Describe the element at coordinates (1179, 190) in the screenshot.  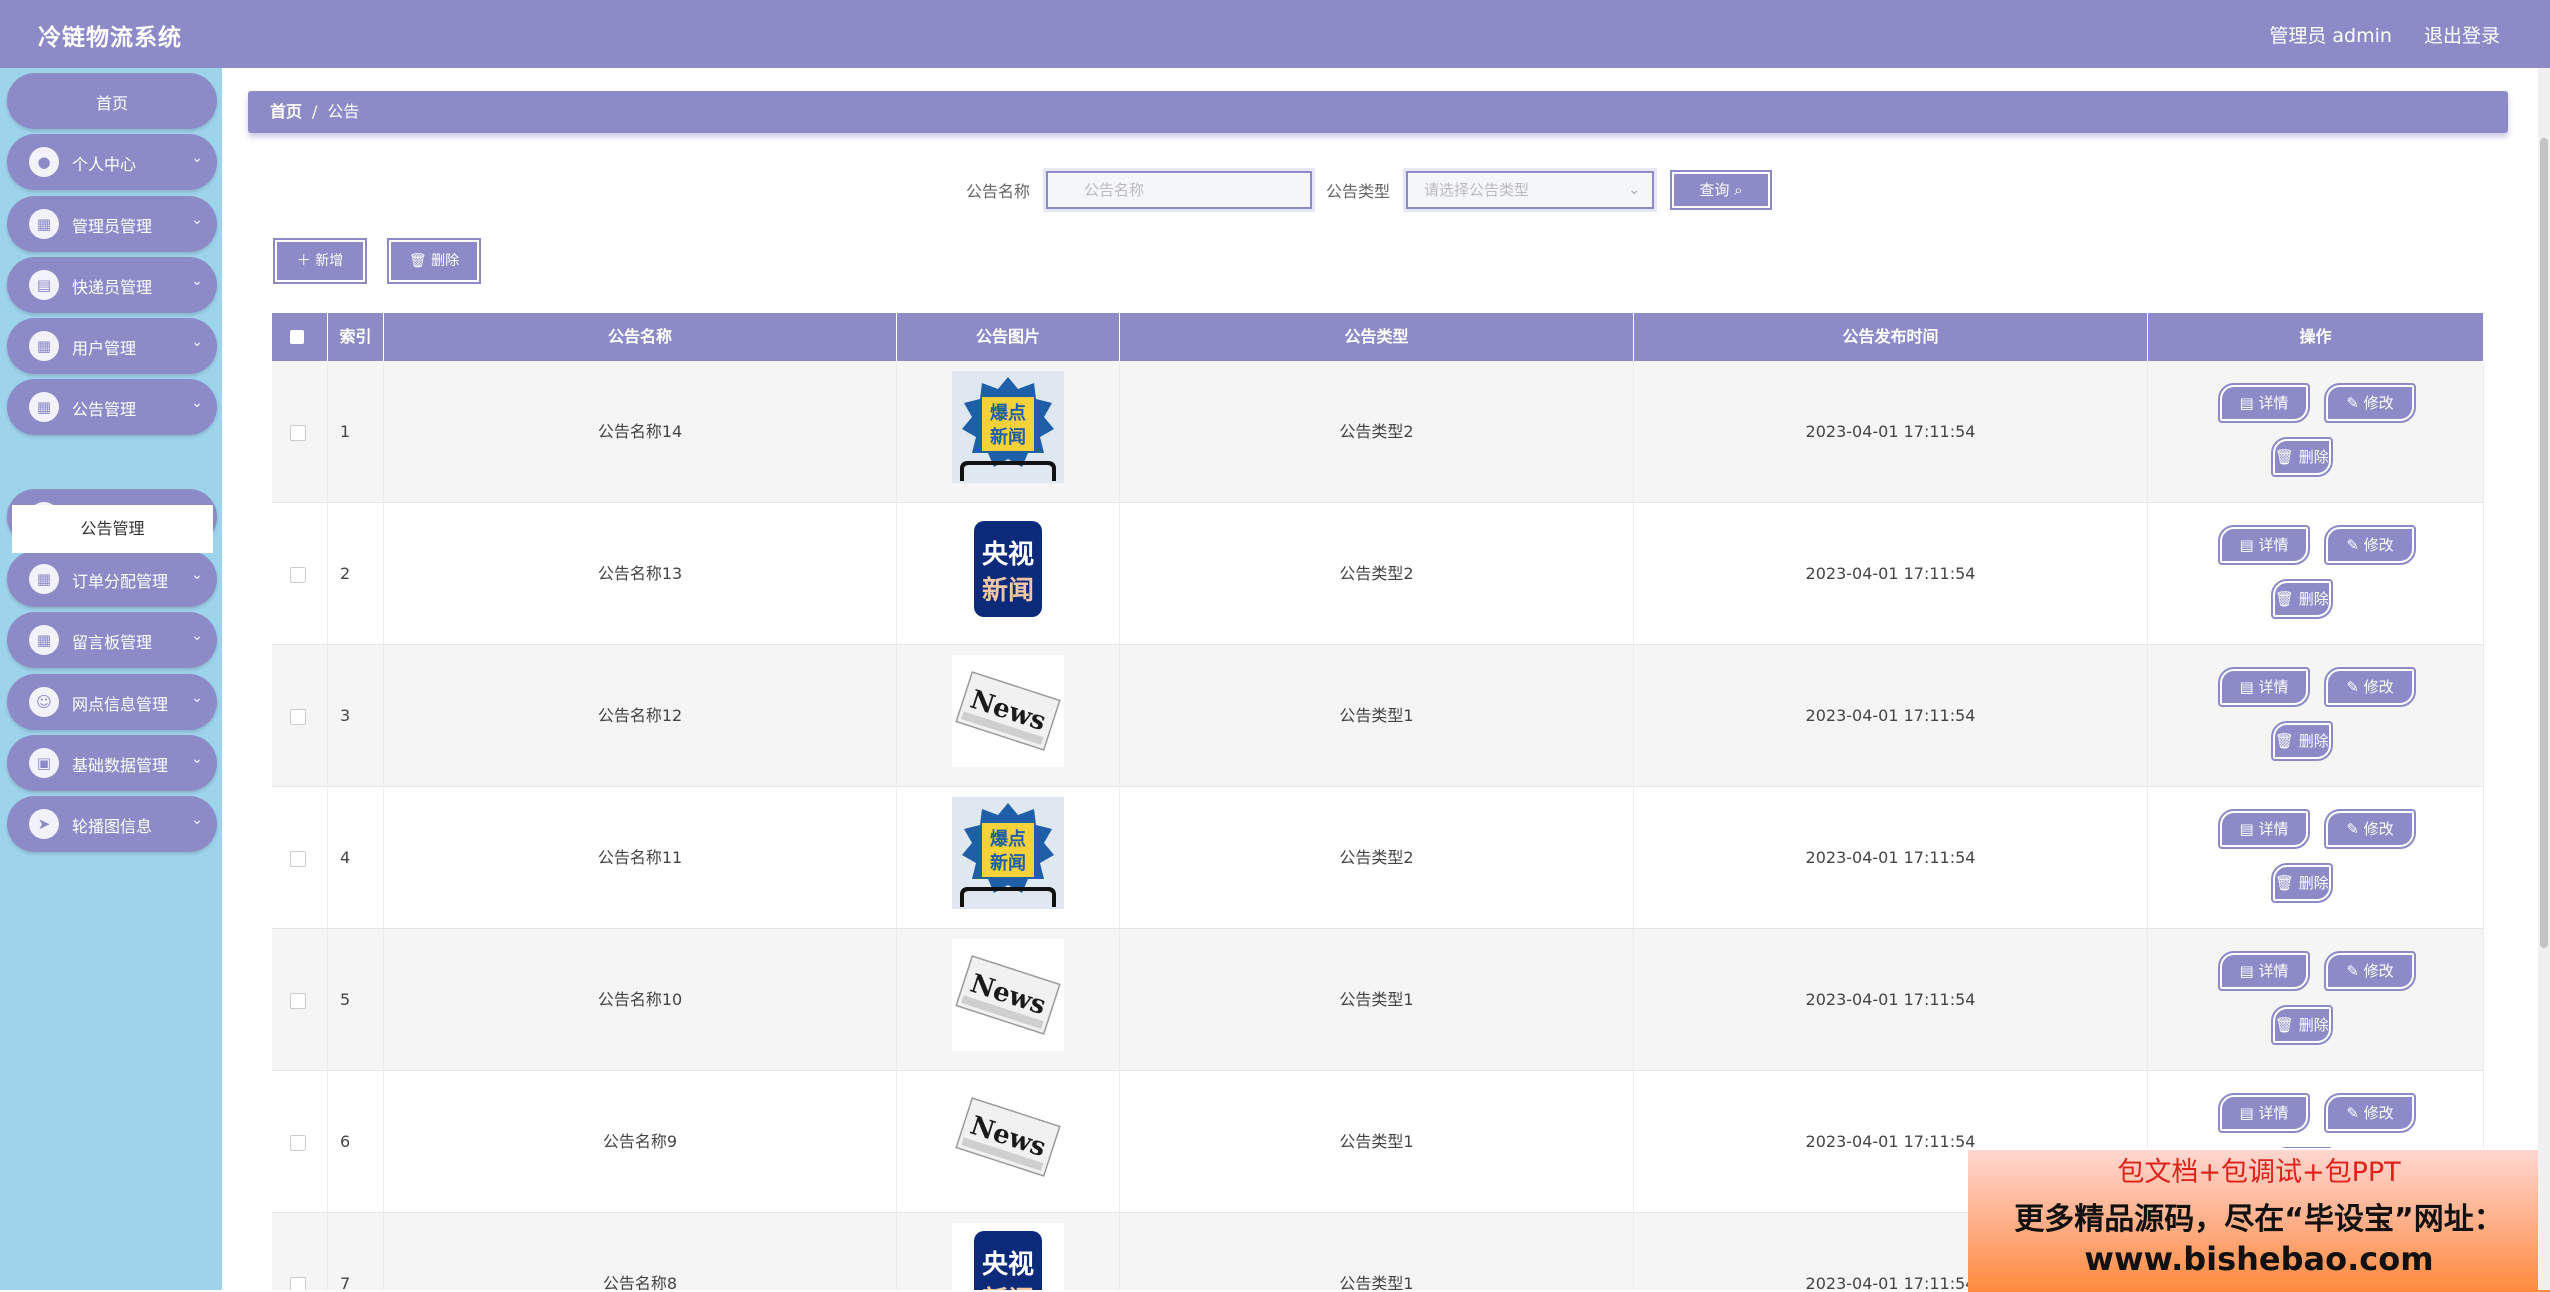
I see `name-search-input: 公告名称` at that location.